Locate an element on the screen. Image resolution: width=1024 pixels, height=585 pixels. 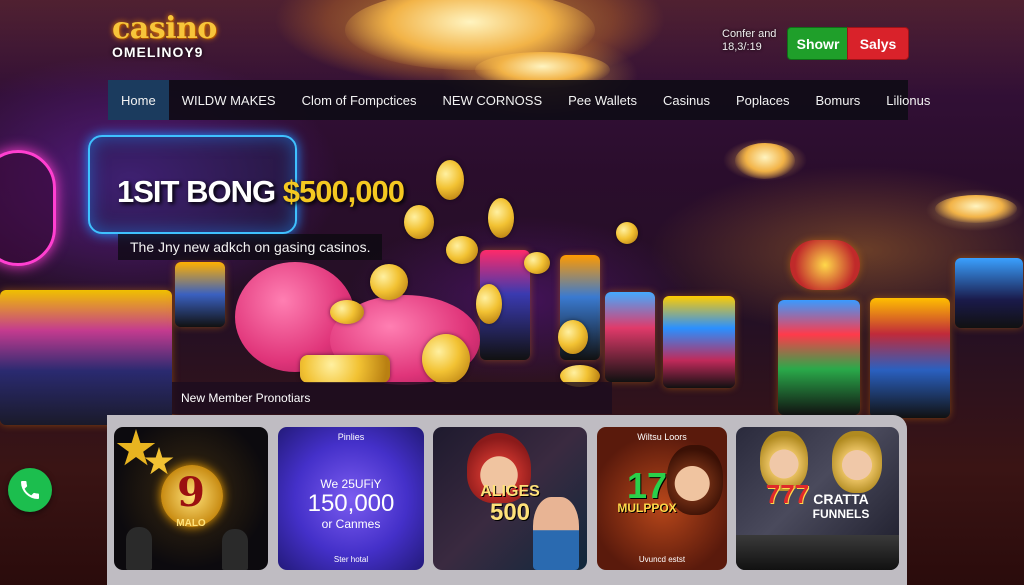
logo-subtext: OMELINOY9 is located at coordinates (158, 52).